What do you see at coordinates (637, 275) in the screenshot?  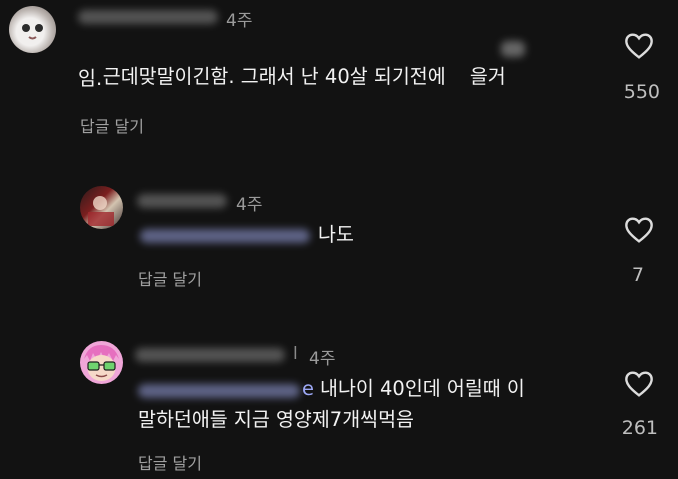 I see `like-count: 7` at bounding box center [637, 275].